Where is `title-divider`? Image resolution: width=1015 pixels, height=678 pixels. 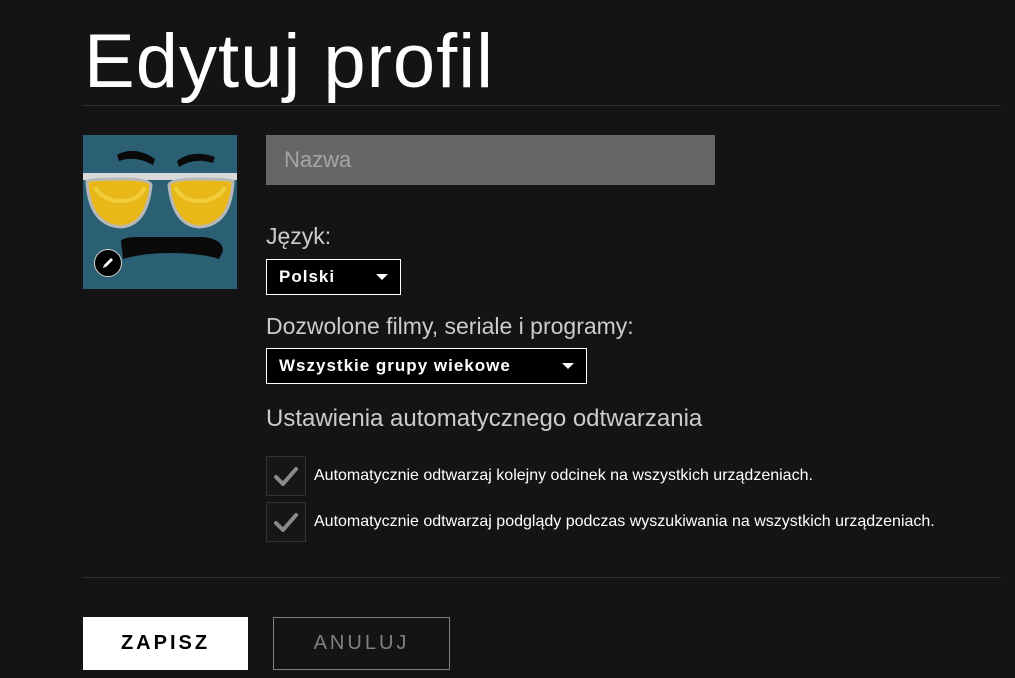
title-divider is located at coordinates (542, 105).